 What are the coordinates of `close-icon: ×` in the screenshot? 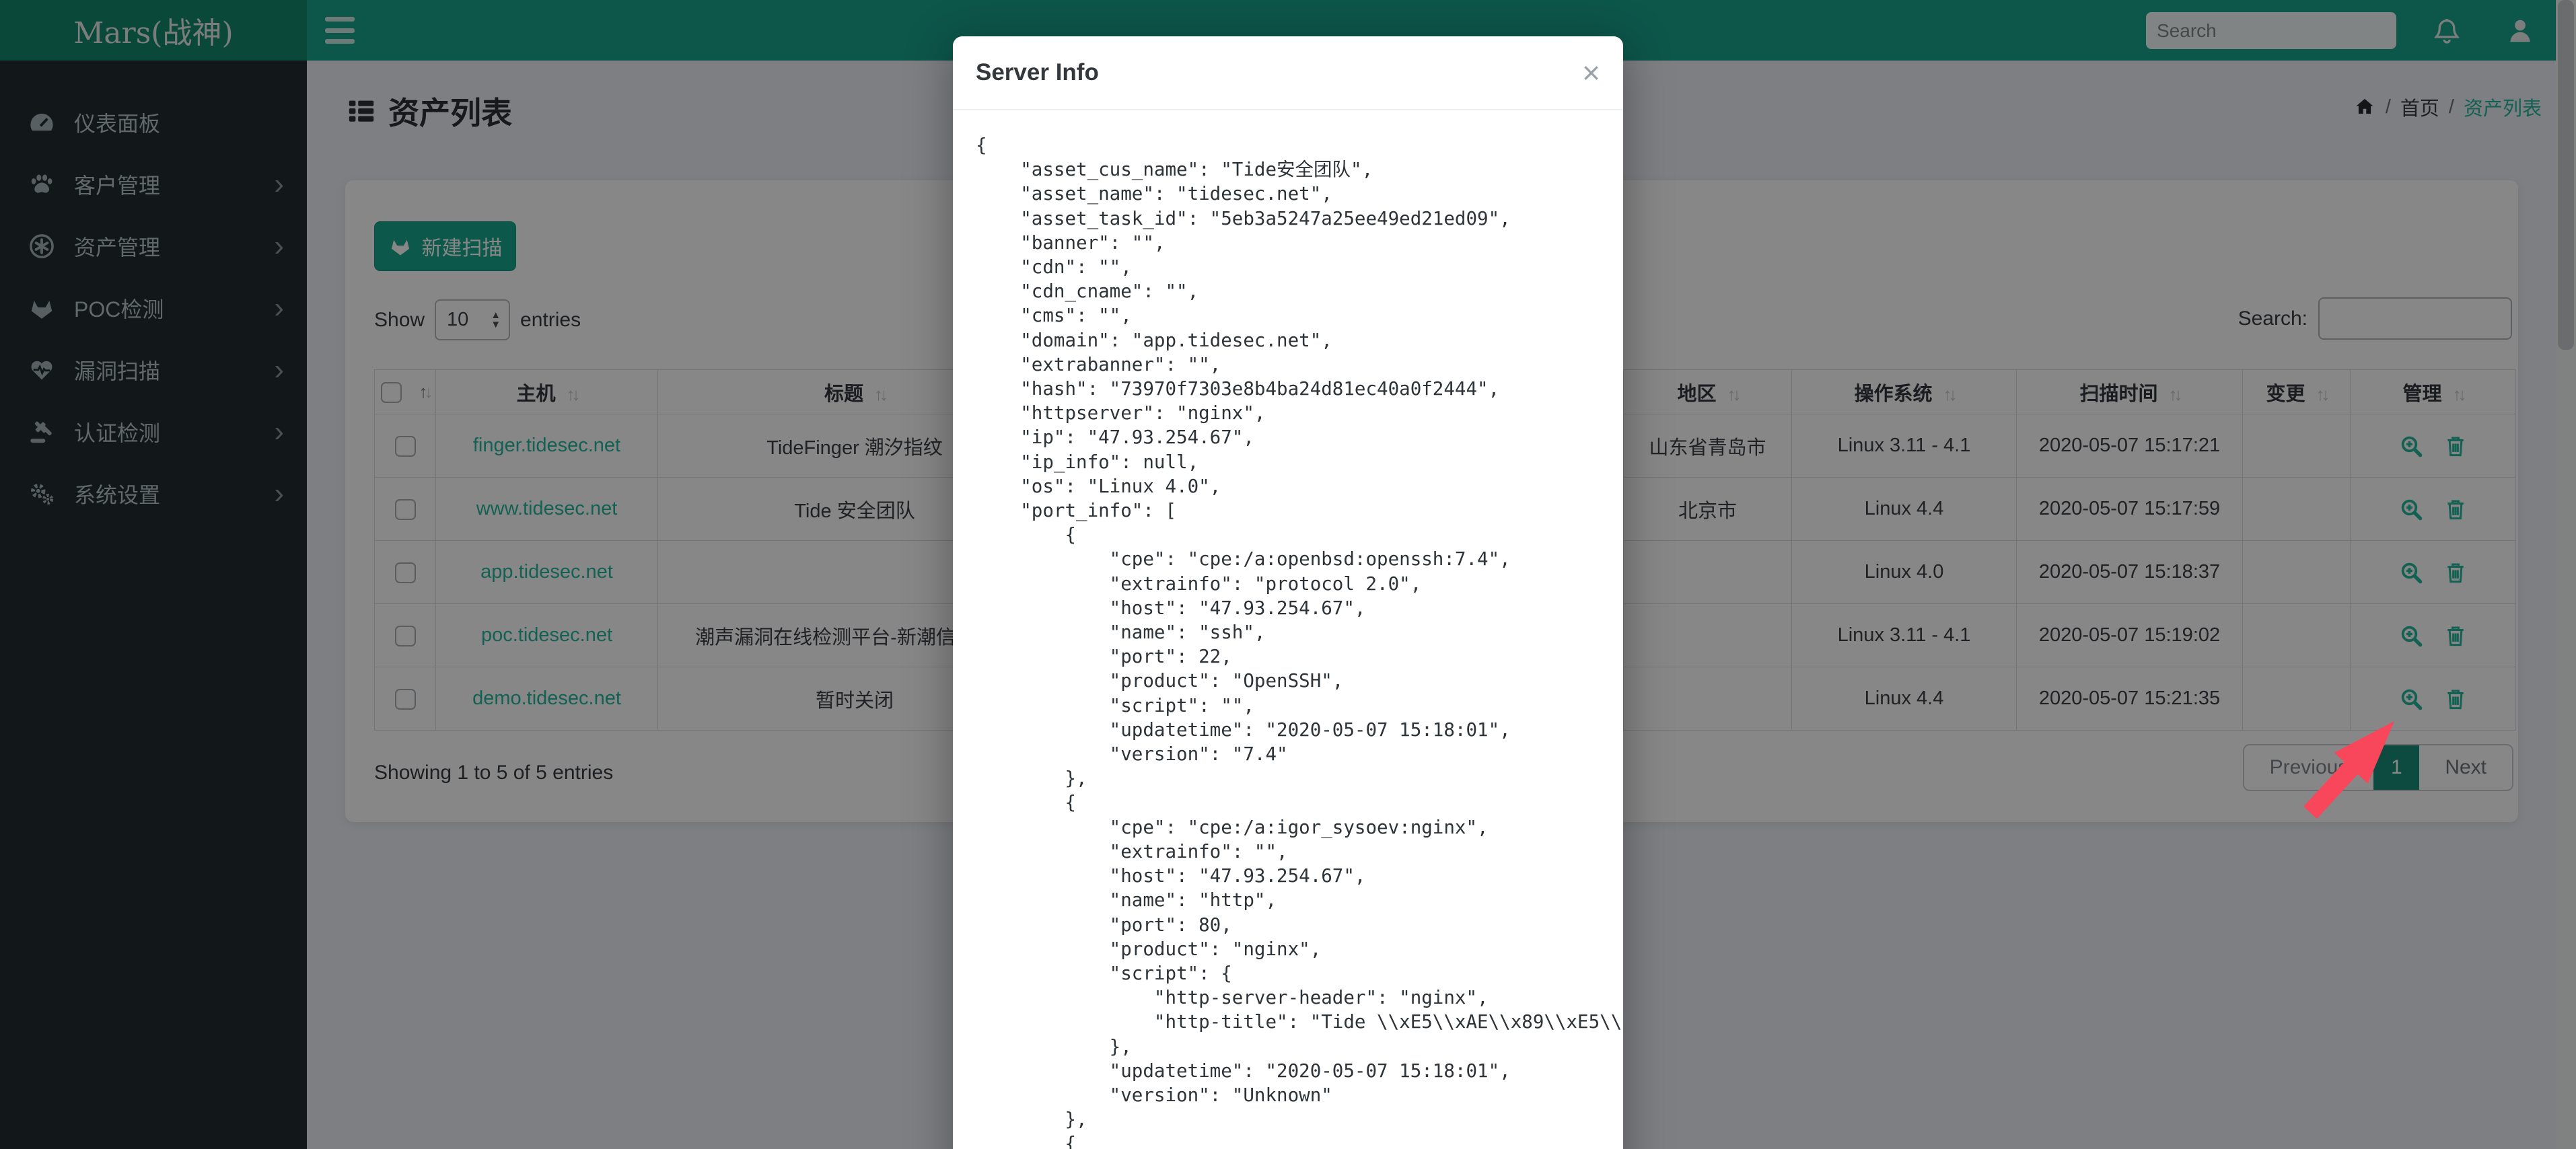 It's located at (1591, 72).